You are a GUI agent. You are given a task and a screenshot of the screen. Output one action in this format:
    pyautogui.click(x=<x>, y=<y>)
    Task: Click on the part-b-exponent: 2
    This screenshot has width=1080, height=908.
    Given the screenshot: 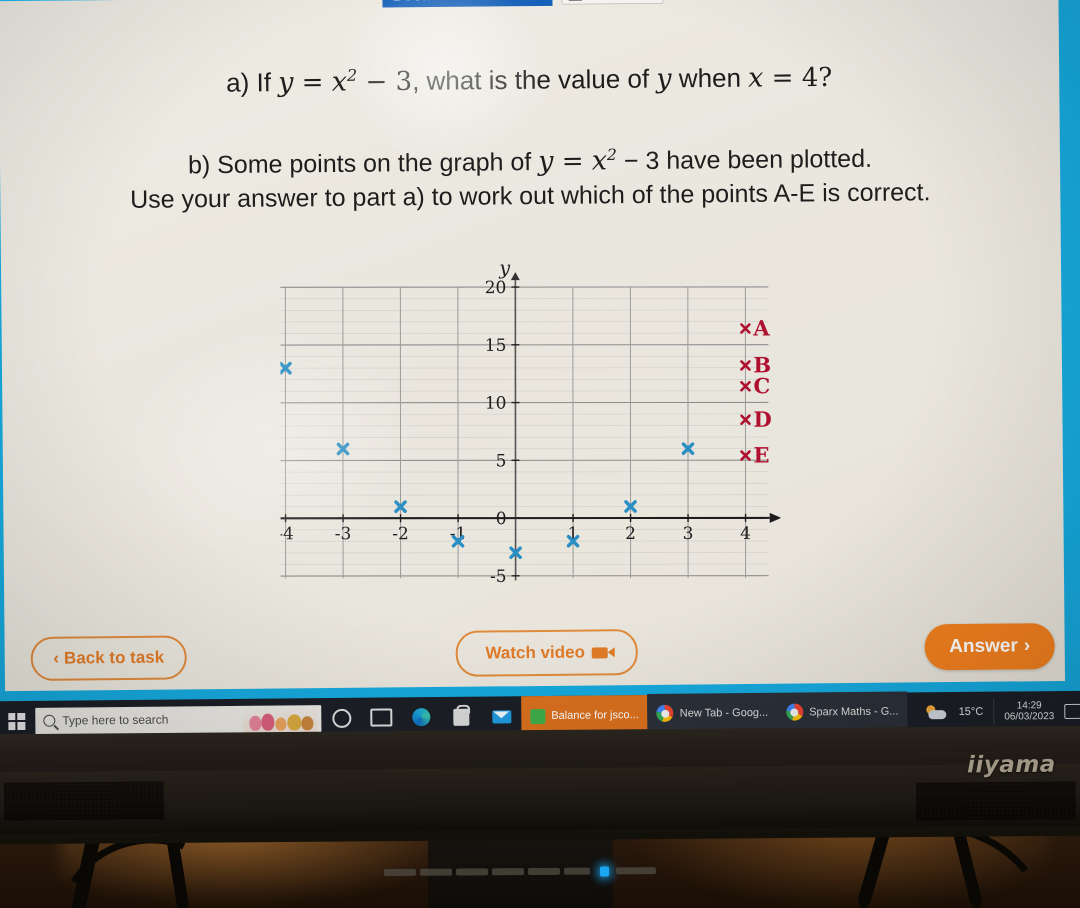 What is the action you would take?
    pyautogui.click(x=611, y=155)
    